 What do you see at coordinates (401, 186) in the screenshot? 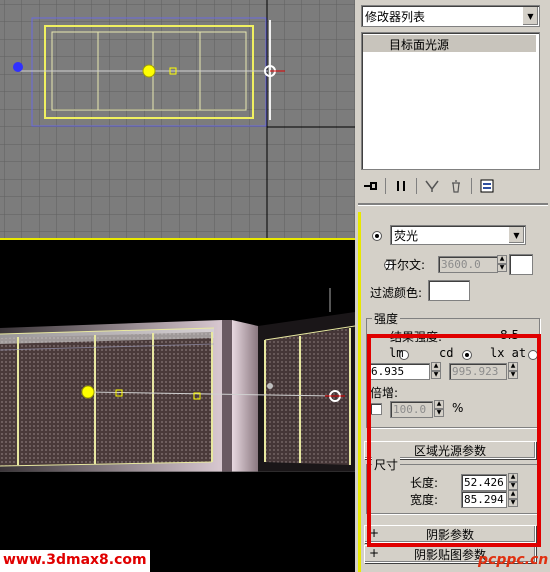
I see `show-end-result-icon` at bounding box center [401, 186].